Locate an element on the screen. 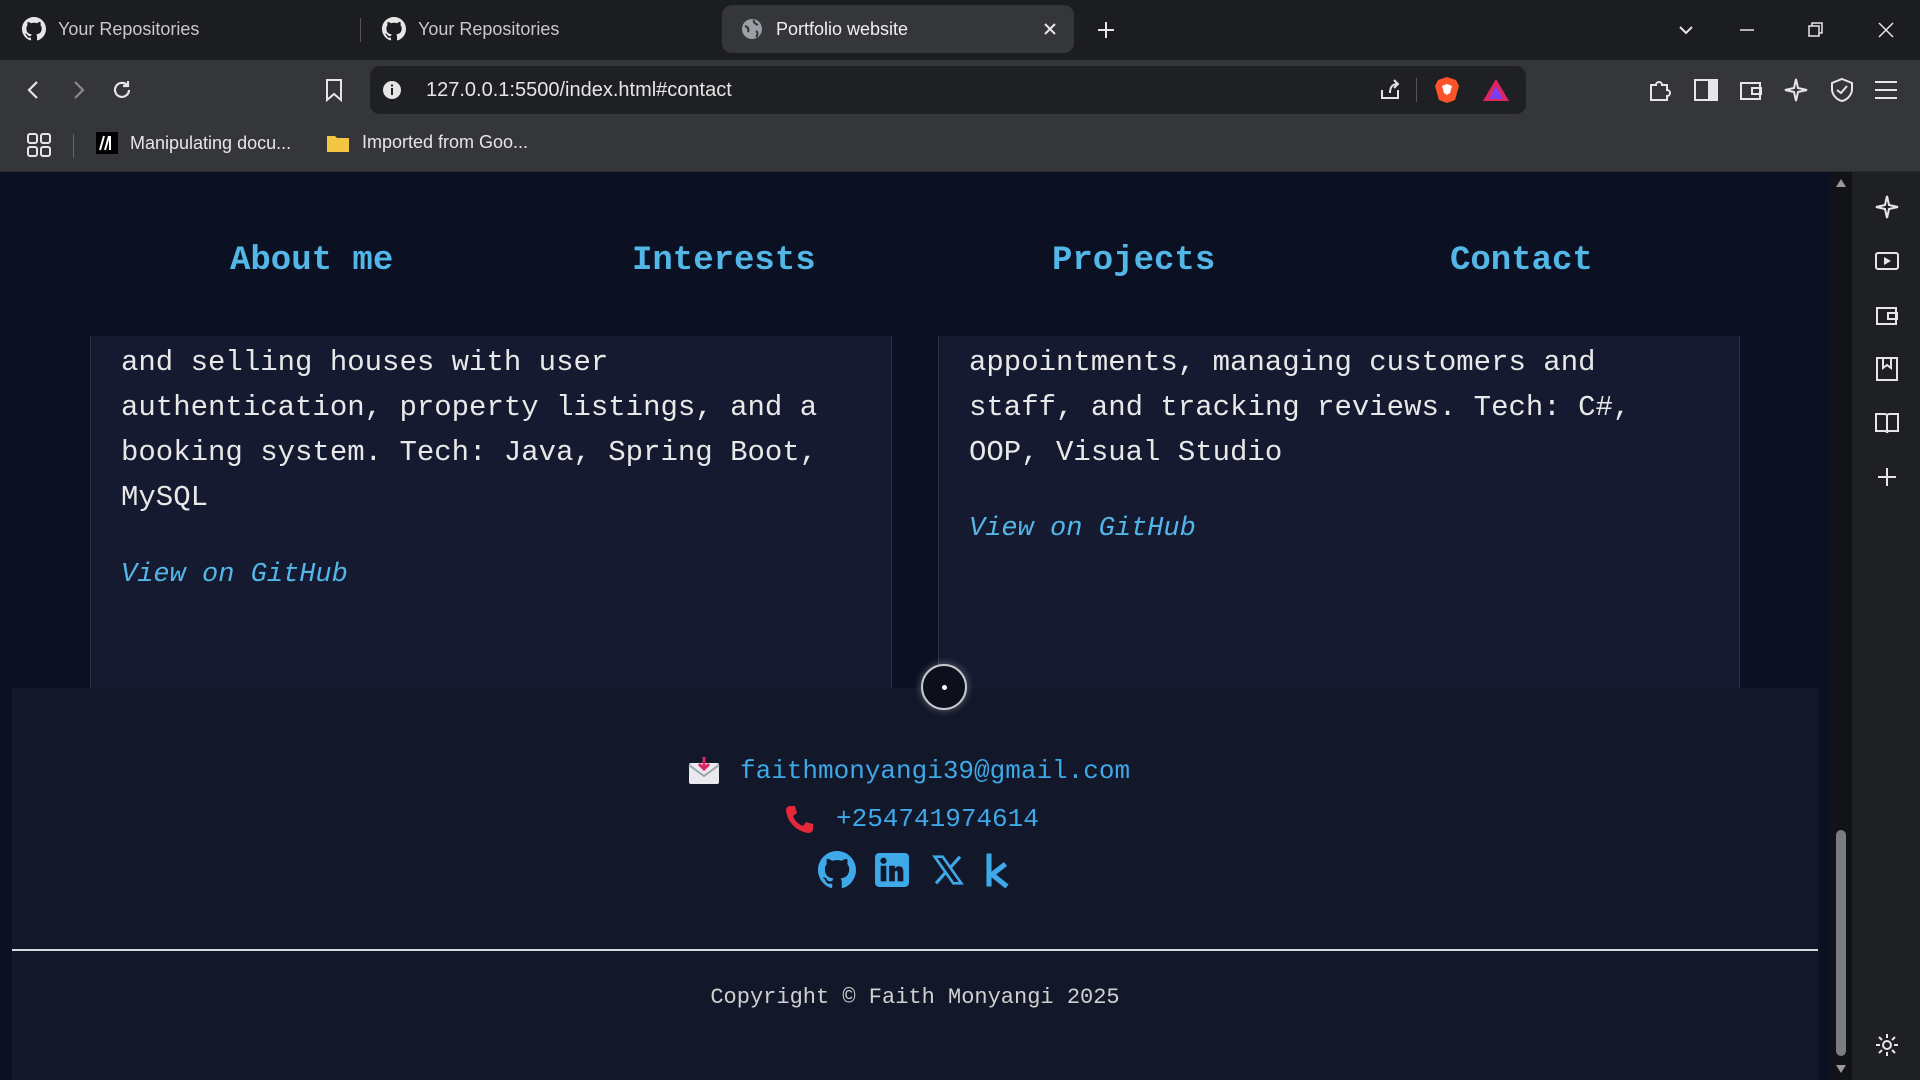  mdn-icon is located at coordinates (107, 143).